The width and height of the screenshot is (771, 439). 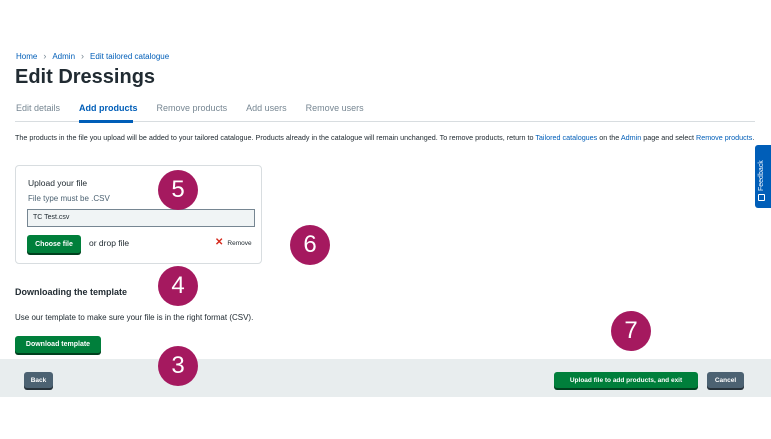 I want to click on step-marker-6: 6, so click(x=310, y=245).